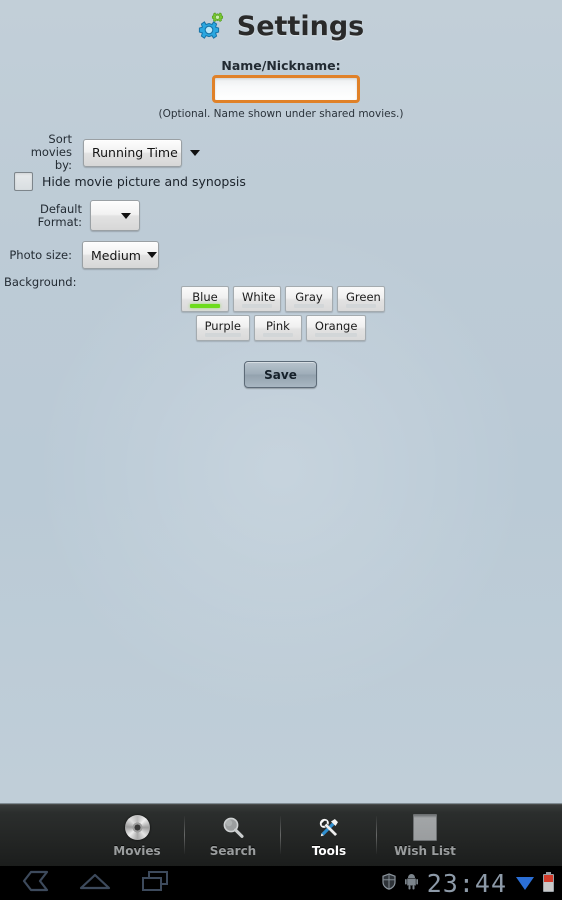 The height and width of the screenshot is (900, 562). What do you see at coordinates (329, 850) in the screenshot?
I see `nav-label-tools: Tools` at bounding box center [329, 850].